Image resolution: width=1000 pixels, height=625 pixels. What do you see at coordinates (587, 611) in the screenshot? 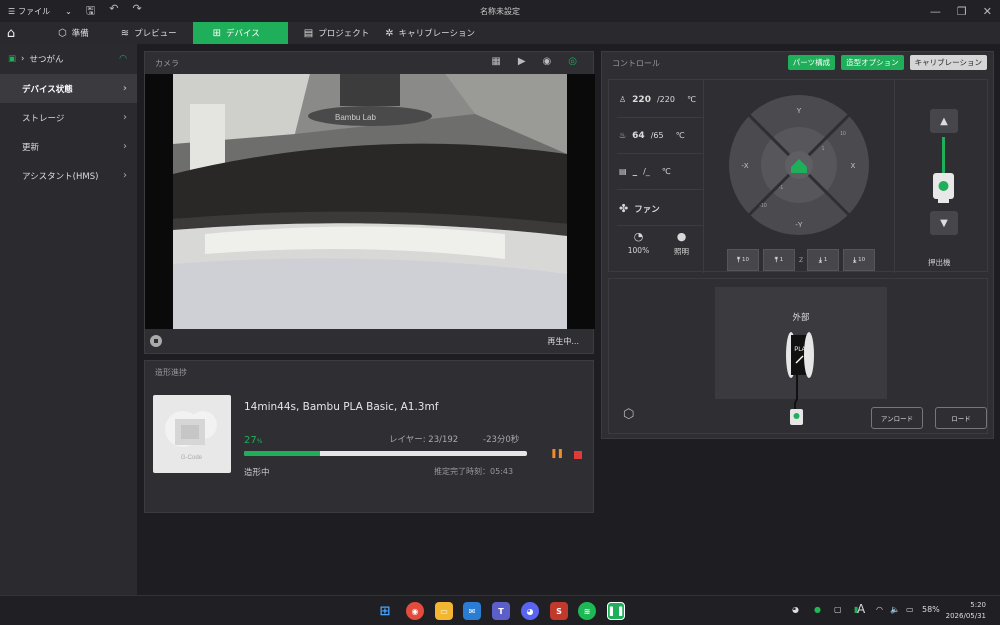
I see `spotify-icon: ≋` at bounding box center [587, 611].